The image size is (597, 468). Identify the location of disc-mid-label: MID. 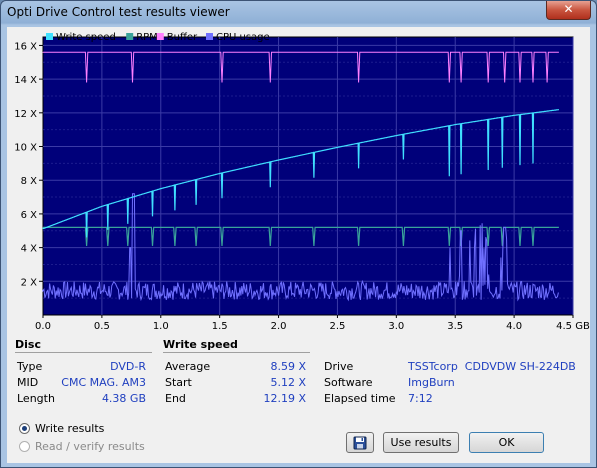
(28, 382).